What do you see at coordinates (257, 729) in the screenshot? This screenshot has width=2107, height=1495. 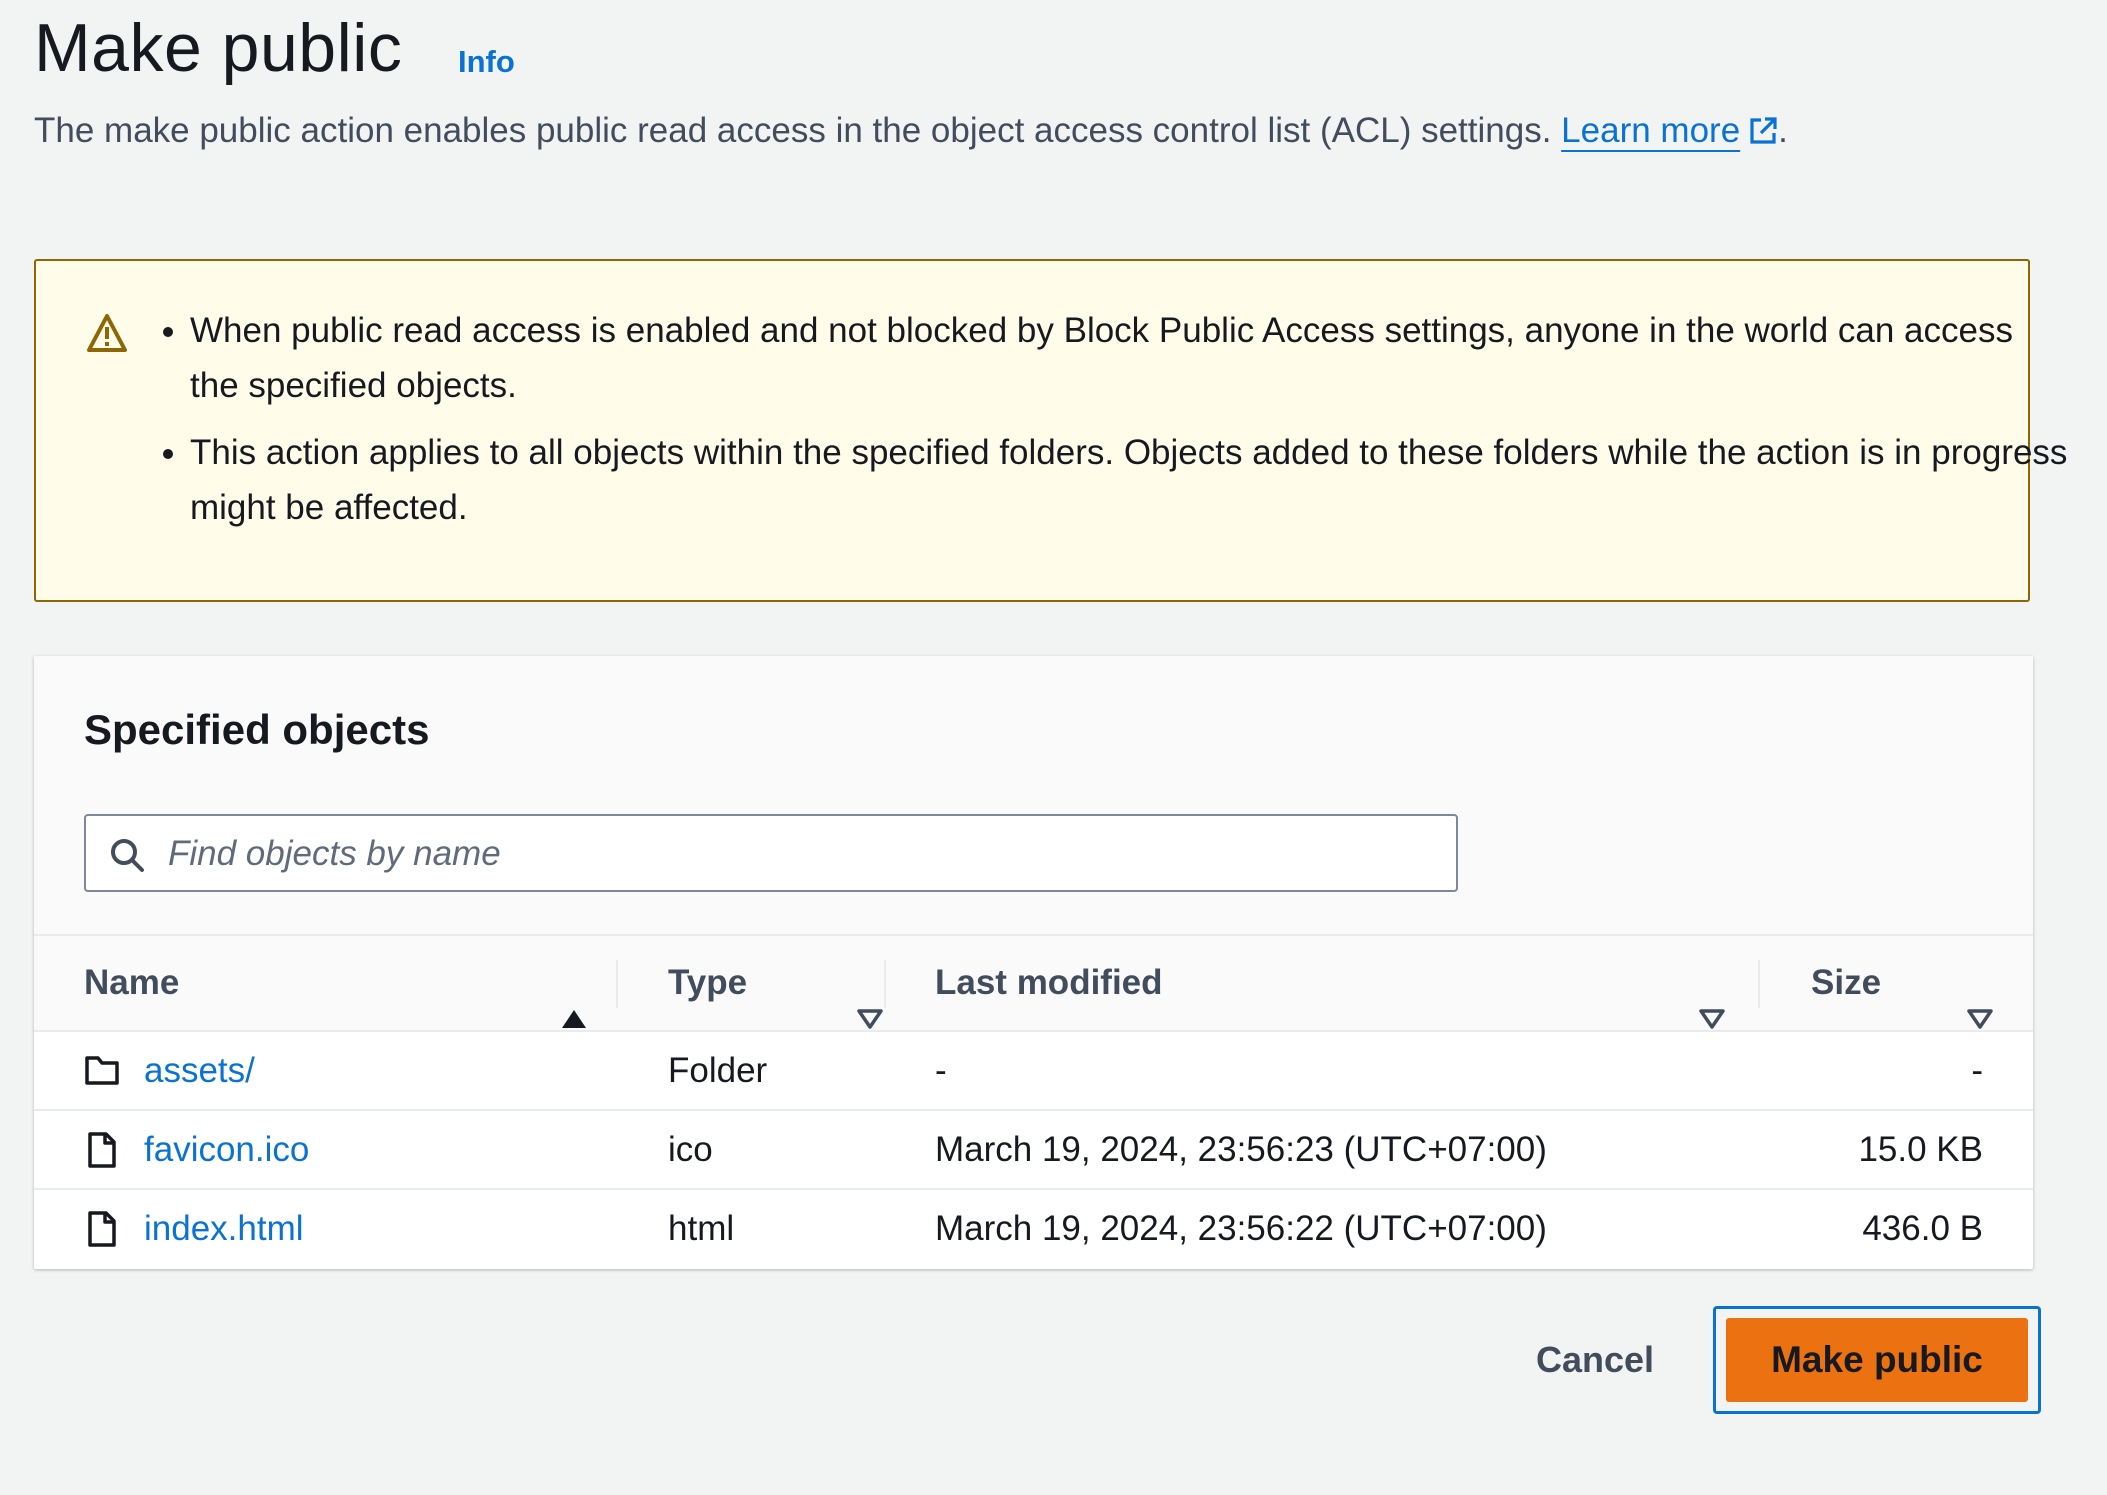 I see `panel-title: Specified objects` at bounding box center [257, 729].